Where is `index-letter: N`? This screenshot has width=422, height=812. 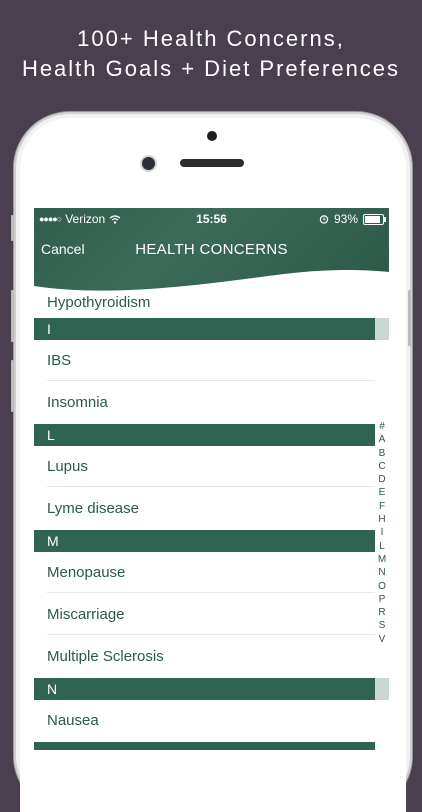
index-letter: N is located at coordinates (382, 572).